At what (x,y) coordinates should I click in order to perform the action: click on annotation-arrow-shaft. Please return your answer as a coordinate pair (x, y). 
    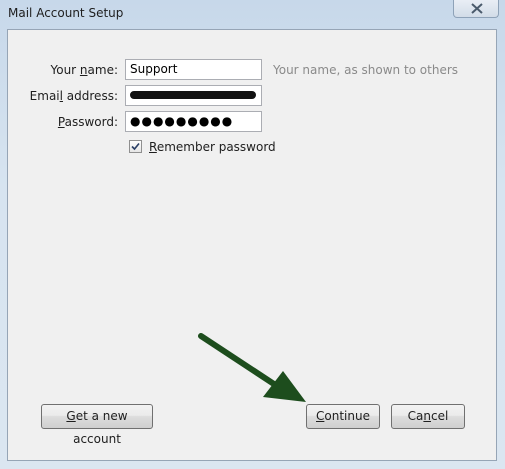
    Looking at the image, I should click on (240, 362).